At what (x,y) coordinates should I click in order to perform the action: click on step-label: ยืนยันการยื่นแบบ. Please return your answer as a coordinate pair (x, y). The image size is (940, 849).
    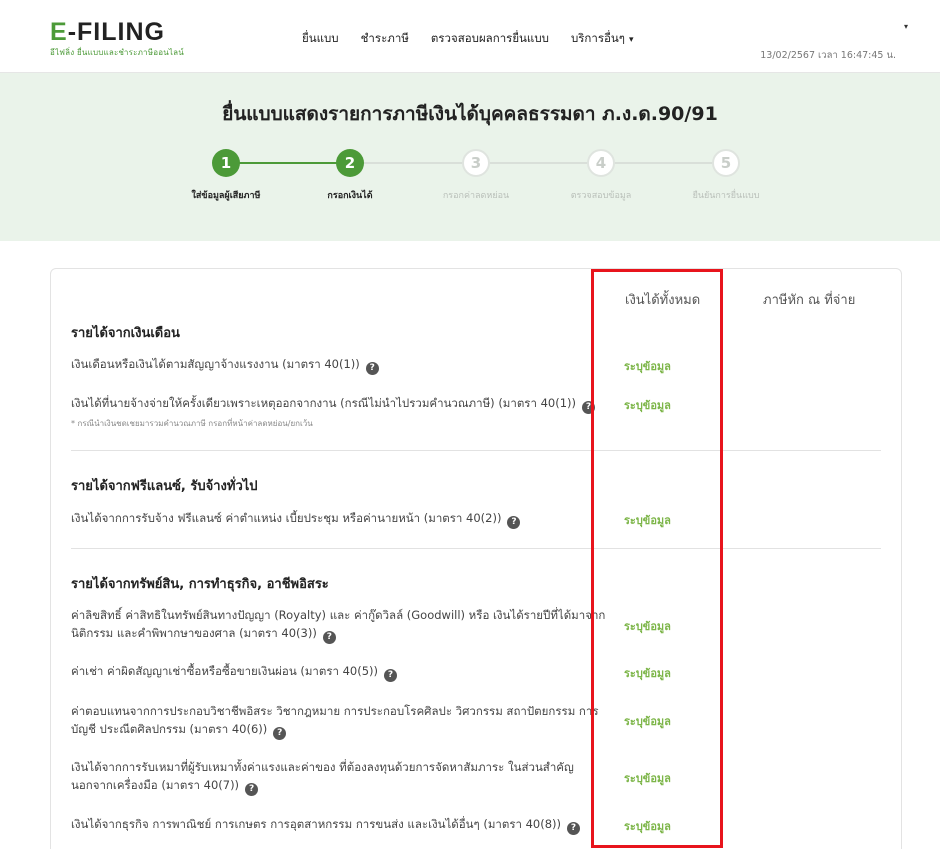
    Looking at the image, I should click on (726, 196).